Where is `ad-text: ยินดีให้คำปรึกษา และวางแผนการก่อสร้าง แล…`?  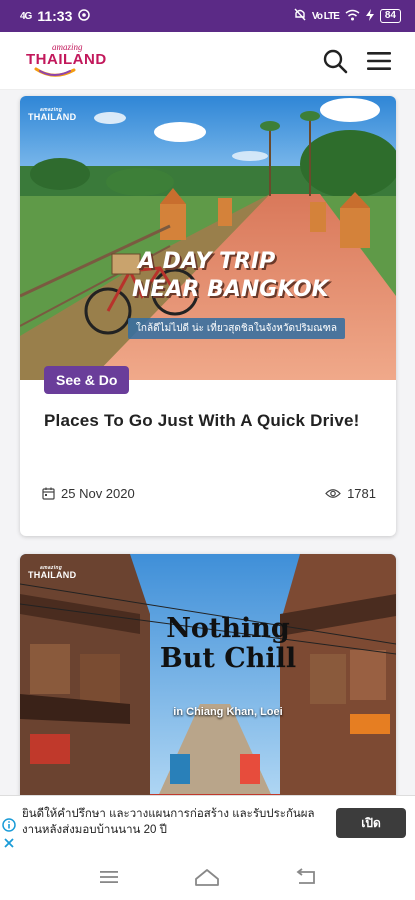 ad-text: ยินดีให้คำปรึกษา และวางแผนการก่อสร้าง แล… is located at coordinates (172, 822).